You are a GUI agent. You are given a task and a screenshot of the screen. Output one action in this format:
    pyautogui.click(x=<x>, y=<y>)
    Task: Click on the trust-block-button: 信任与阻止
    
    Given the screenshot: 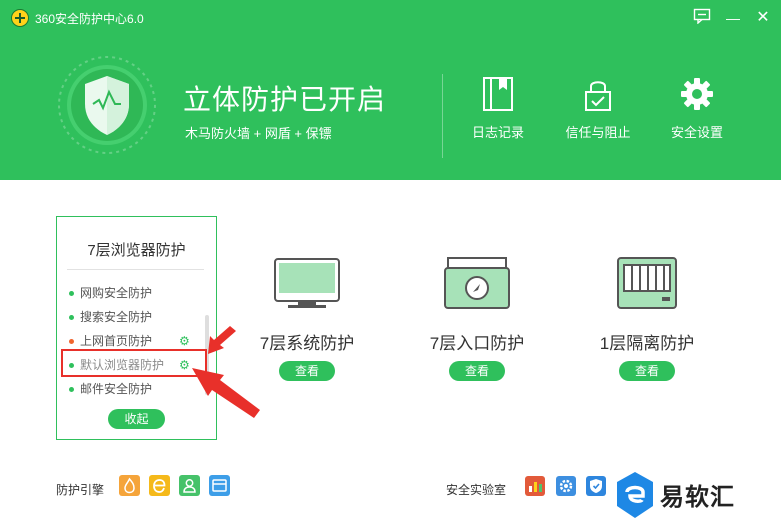 What is the action you would take?
    pyautogui.click(x=598, y=111)
    